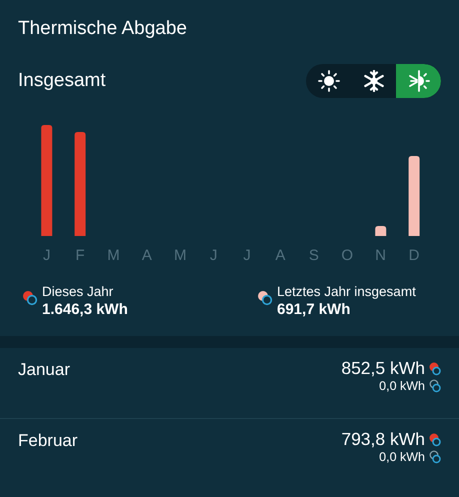  I want to click on legend-label: Letztes Jahr insgesamt, so click(346, 291).